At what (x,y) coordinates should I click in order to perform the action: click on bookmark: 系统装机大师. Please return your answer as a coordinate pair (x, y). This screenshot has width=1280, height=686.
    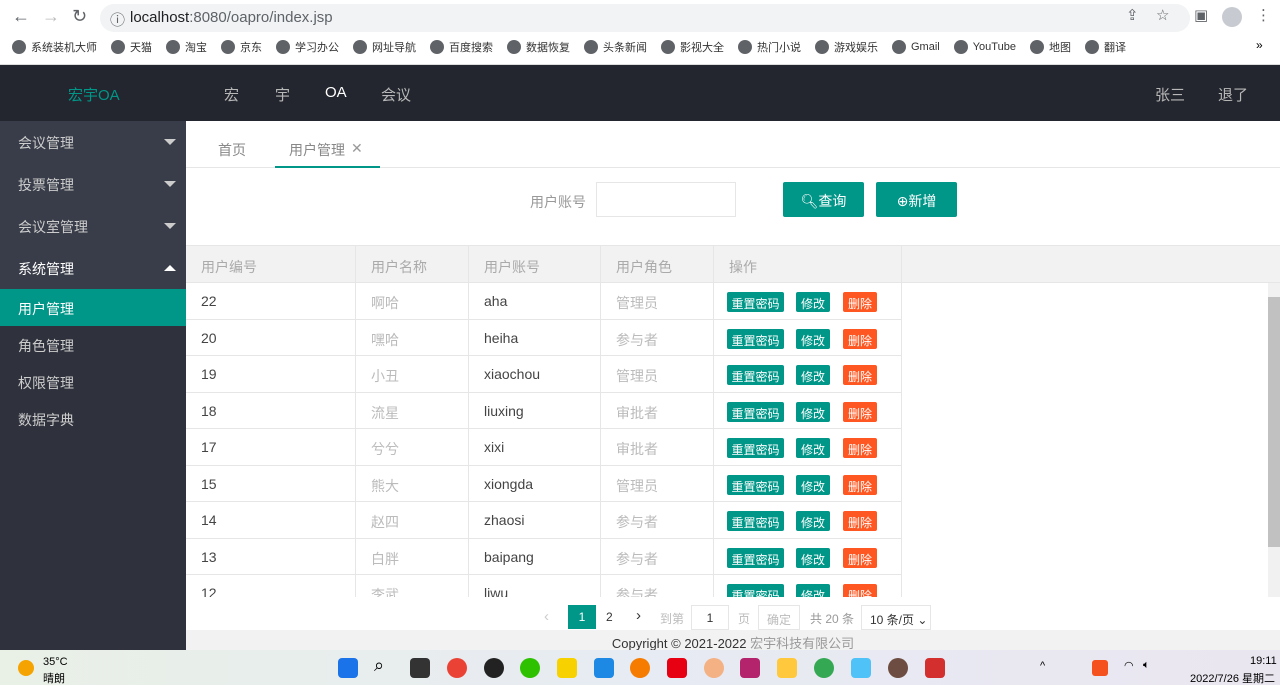
    Looking at the image, I should click on (54, 47).